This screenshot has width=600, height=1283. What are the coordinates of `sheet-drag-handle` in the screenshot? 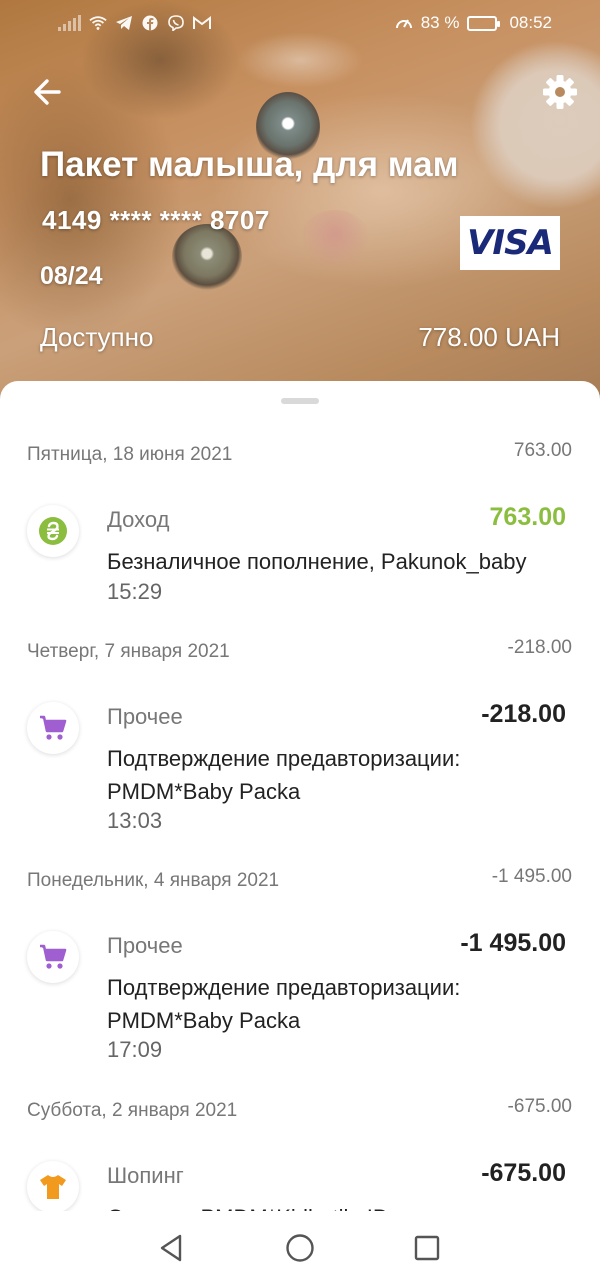 It's located at (300, 401).